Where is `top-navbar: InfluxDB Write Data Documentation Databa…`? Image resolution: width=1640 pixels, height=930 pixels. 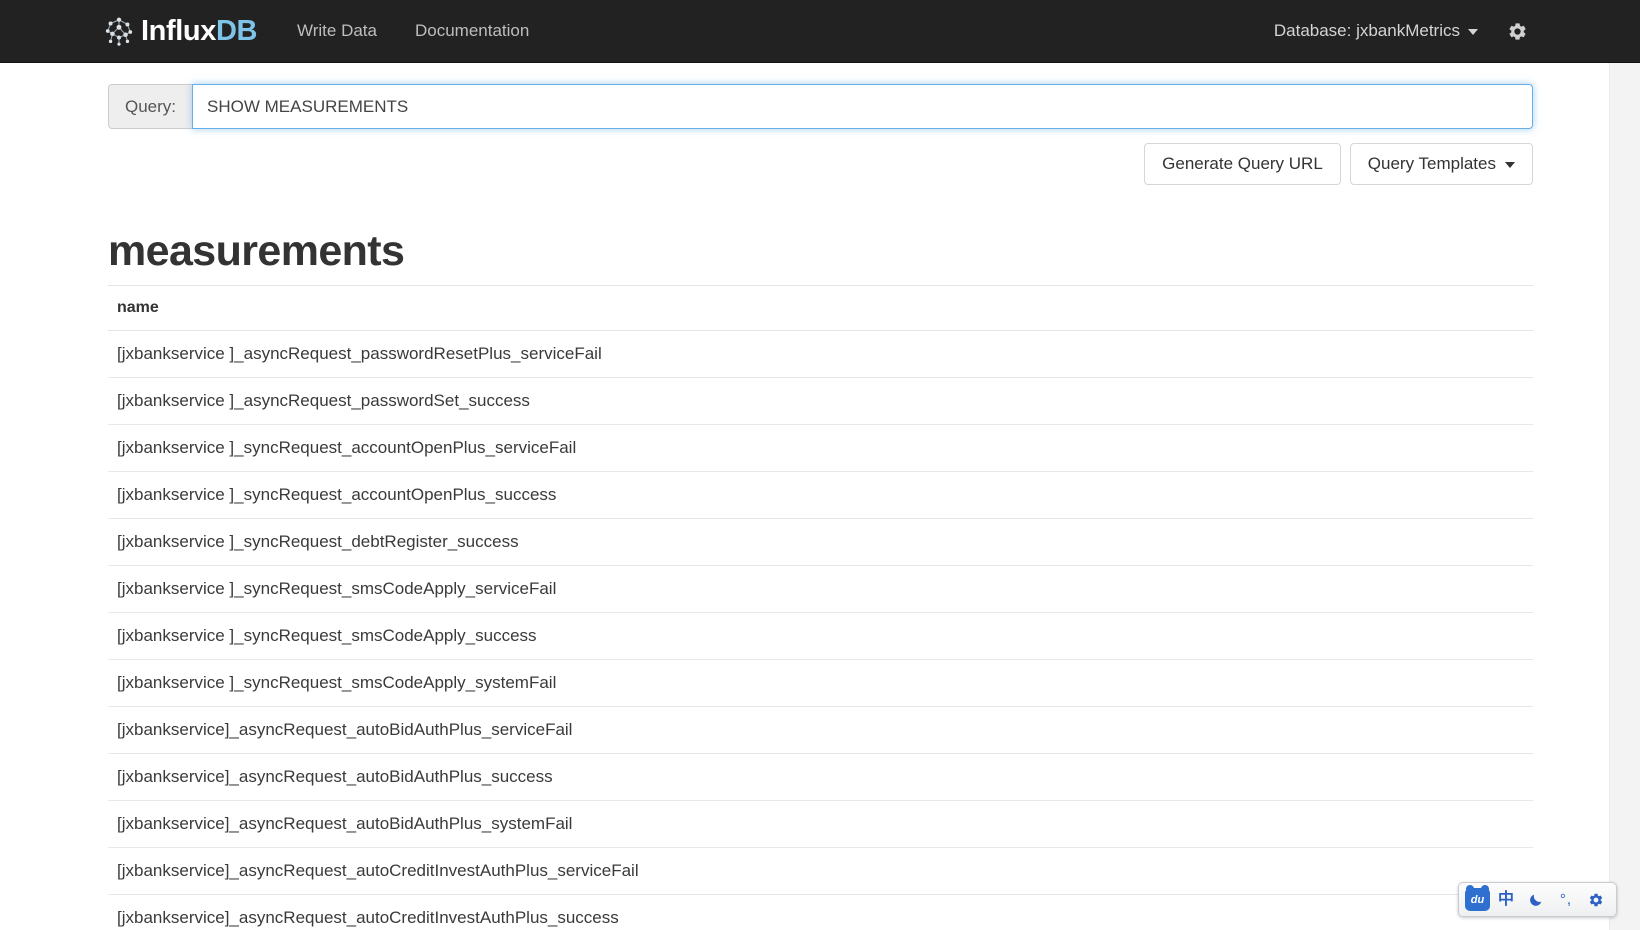 top-navbar: InfluxDB Write Data Documentation Databa… is located at coordinates (820, 31).